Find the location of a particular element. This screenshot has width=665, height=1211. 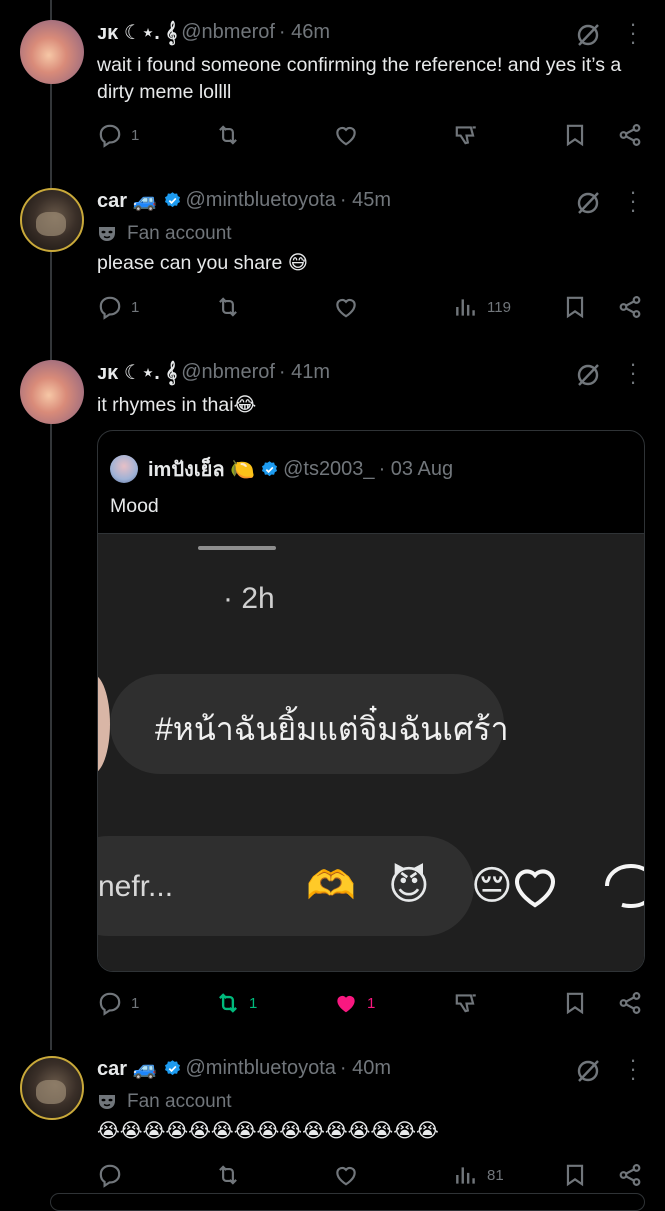

tweet-header: ᴊᴋ ☾⋆. 𝄞 @nbmerof · 41m is located at coordinates (213, 372).